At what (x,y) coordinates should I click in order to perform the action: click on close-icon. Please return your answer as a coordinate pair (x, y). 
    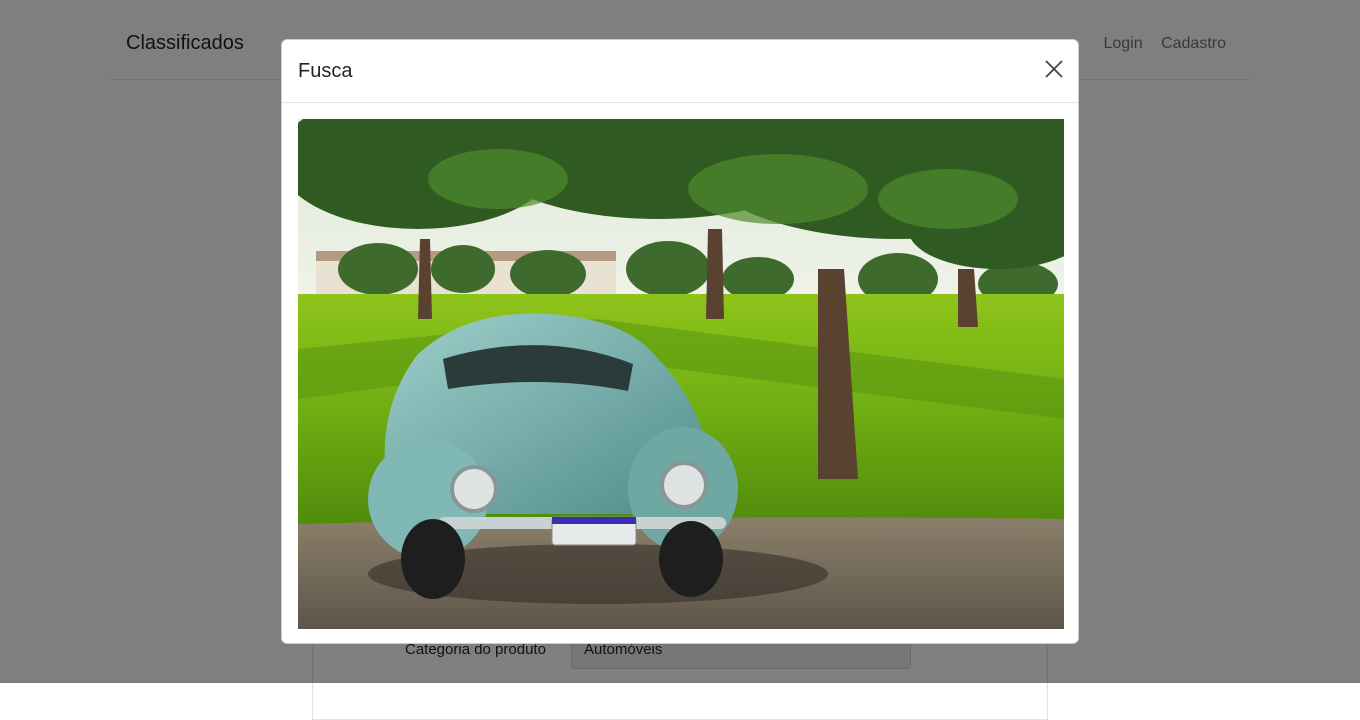
    Looking at the image, I should click on (1054, 69).